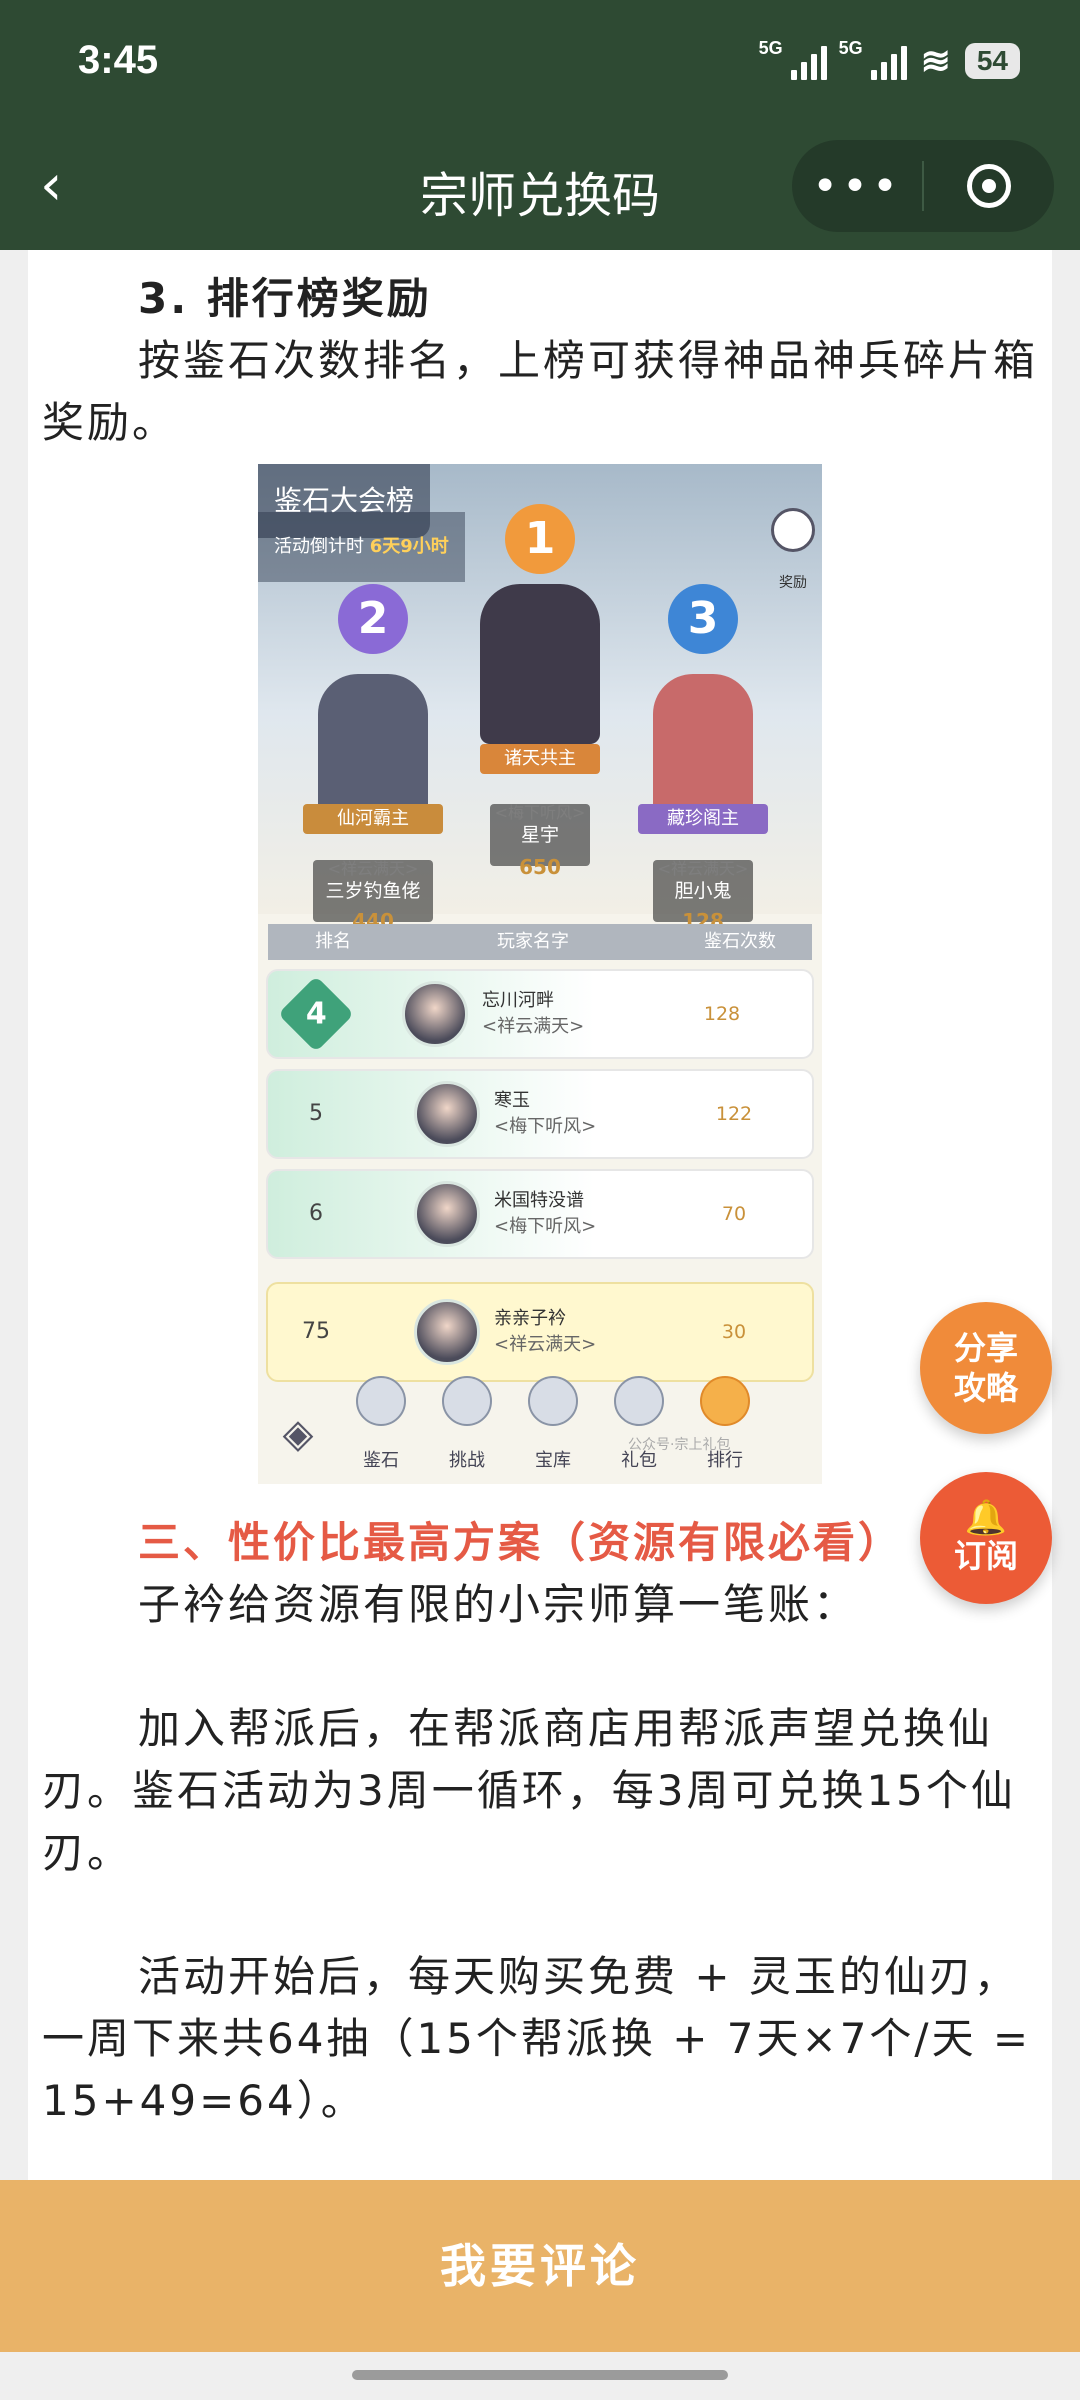  Describe the element at coordinates (923, 186) in the screenshot. I see `miniprogram-capsule: •••` at that location.